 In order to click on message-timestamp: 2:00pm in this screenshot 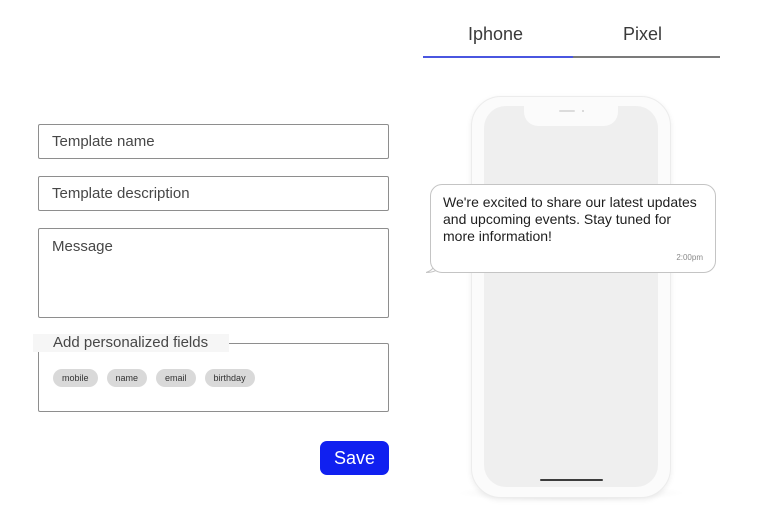, I will do `click(689, 257)`.